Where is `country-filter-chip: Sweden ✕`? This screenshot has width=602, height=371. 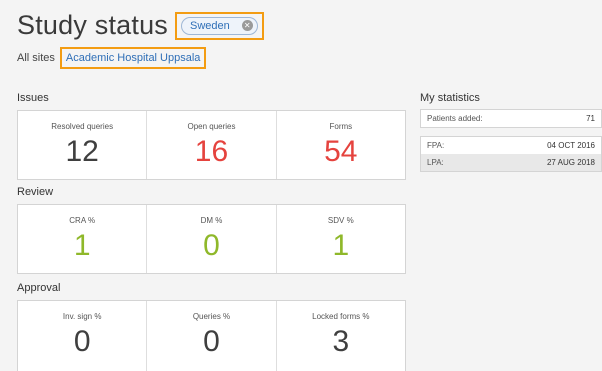
country-filter-chip: Sweden ✕ is located at coordinates (219, 25).